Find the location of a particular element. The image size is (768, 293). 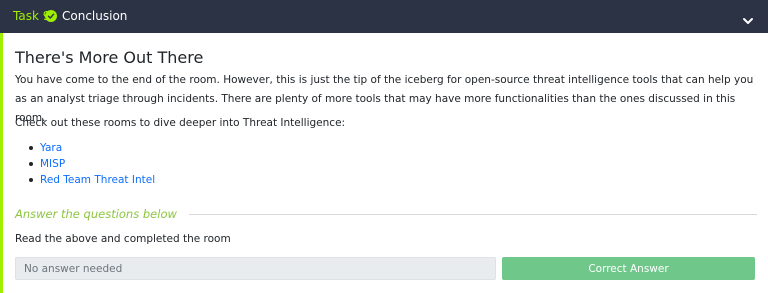

chevron-down-icon is located at coordinates (748, 17).